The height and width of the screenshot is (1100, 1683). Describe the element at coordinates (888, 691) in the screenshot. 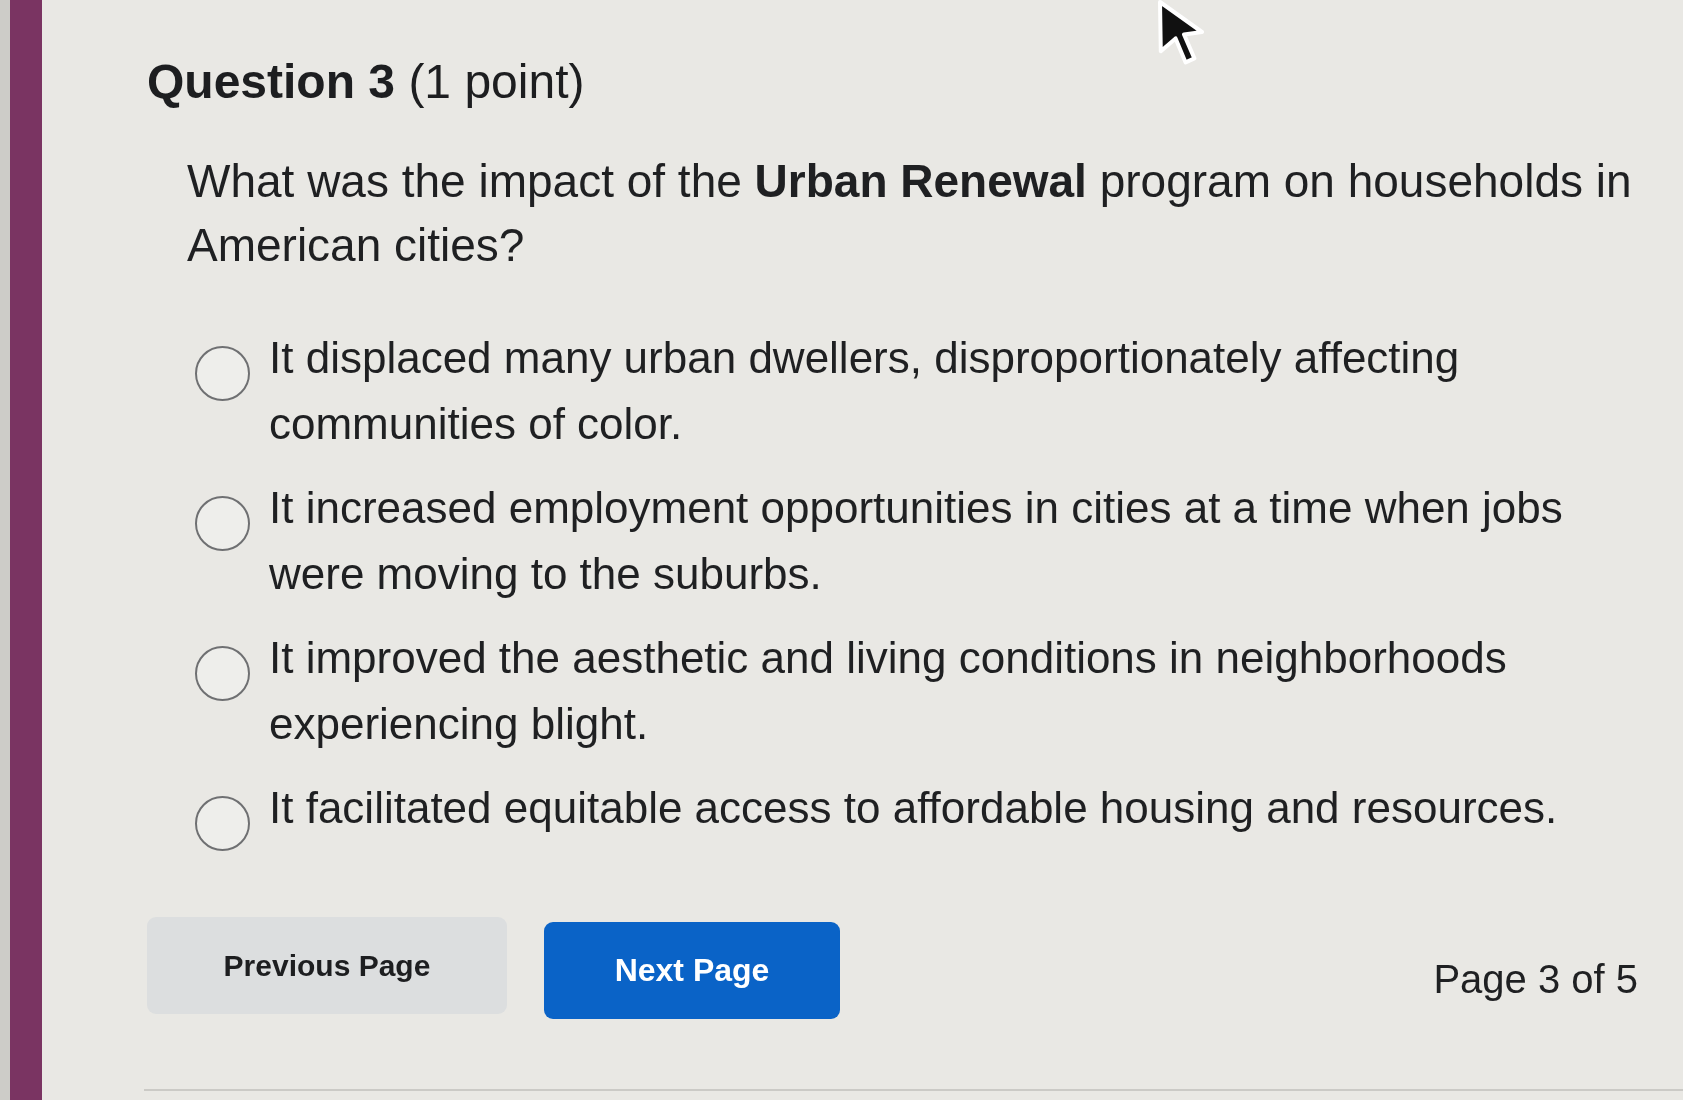

I see `option-label: It improved the aesthetic and living conditions in neighborhoods experiencing blight.` at that location.